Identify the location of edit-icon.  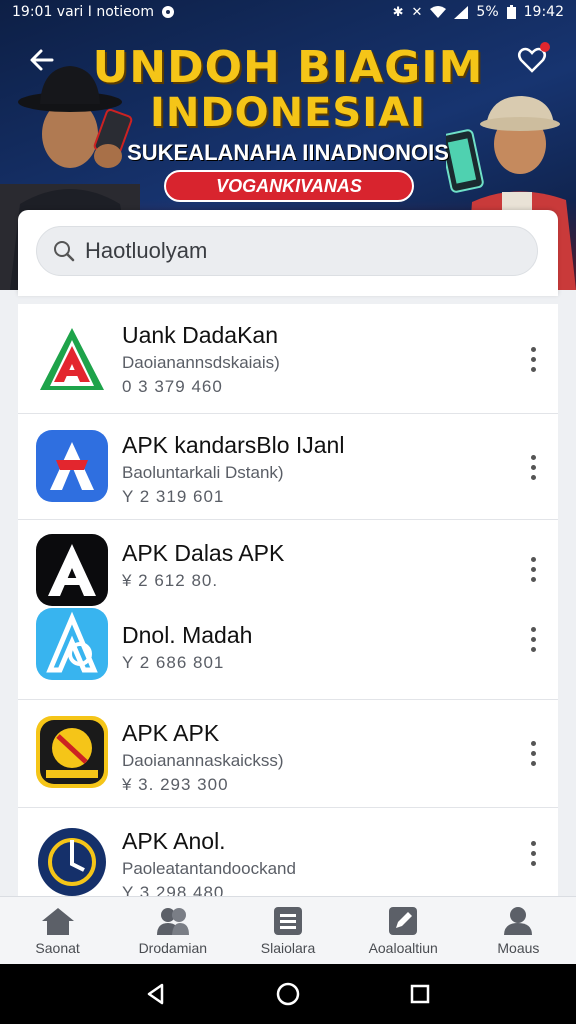
(403, 920).